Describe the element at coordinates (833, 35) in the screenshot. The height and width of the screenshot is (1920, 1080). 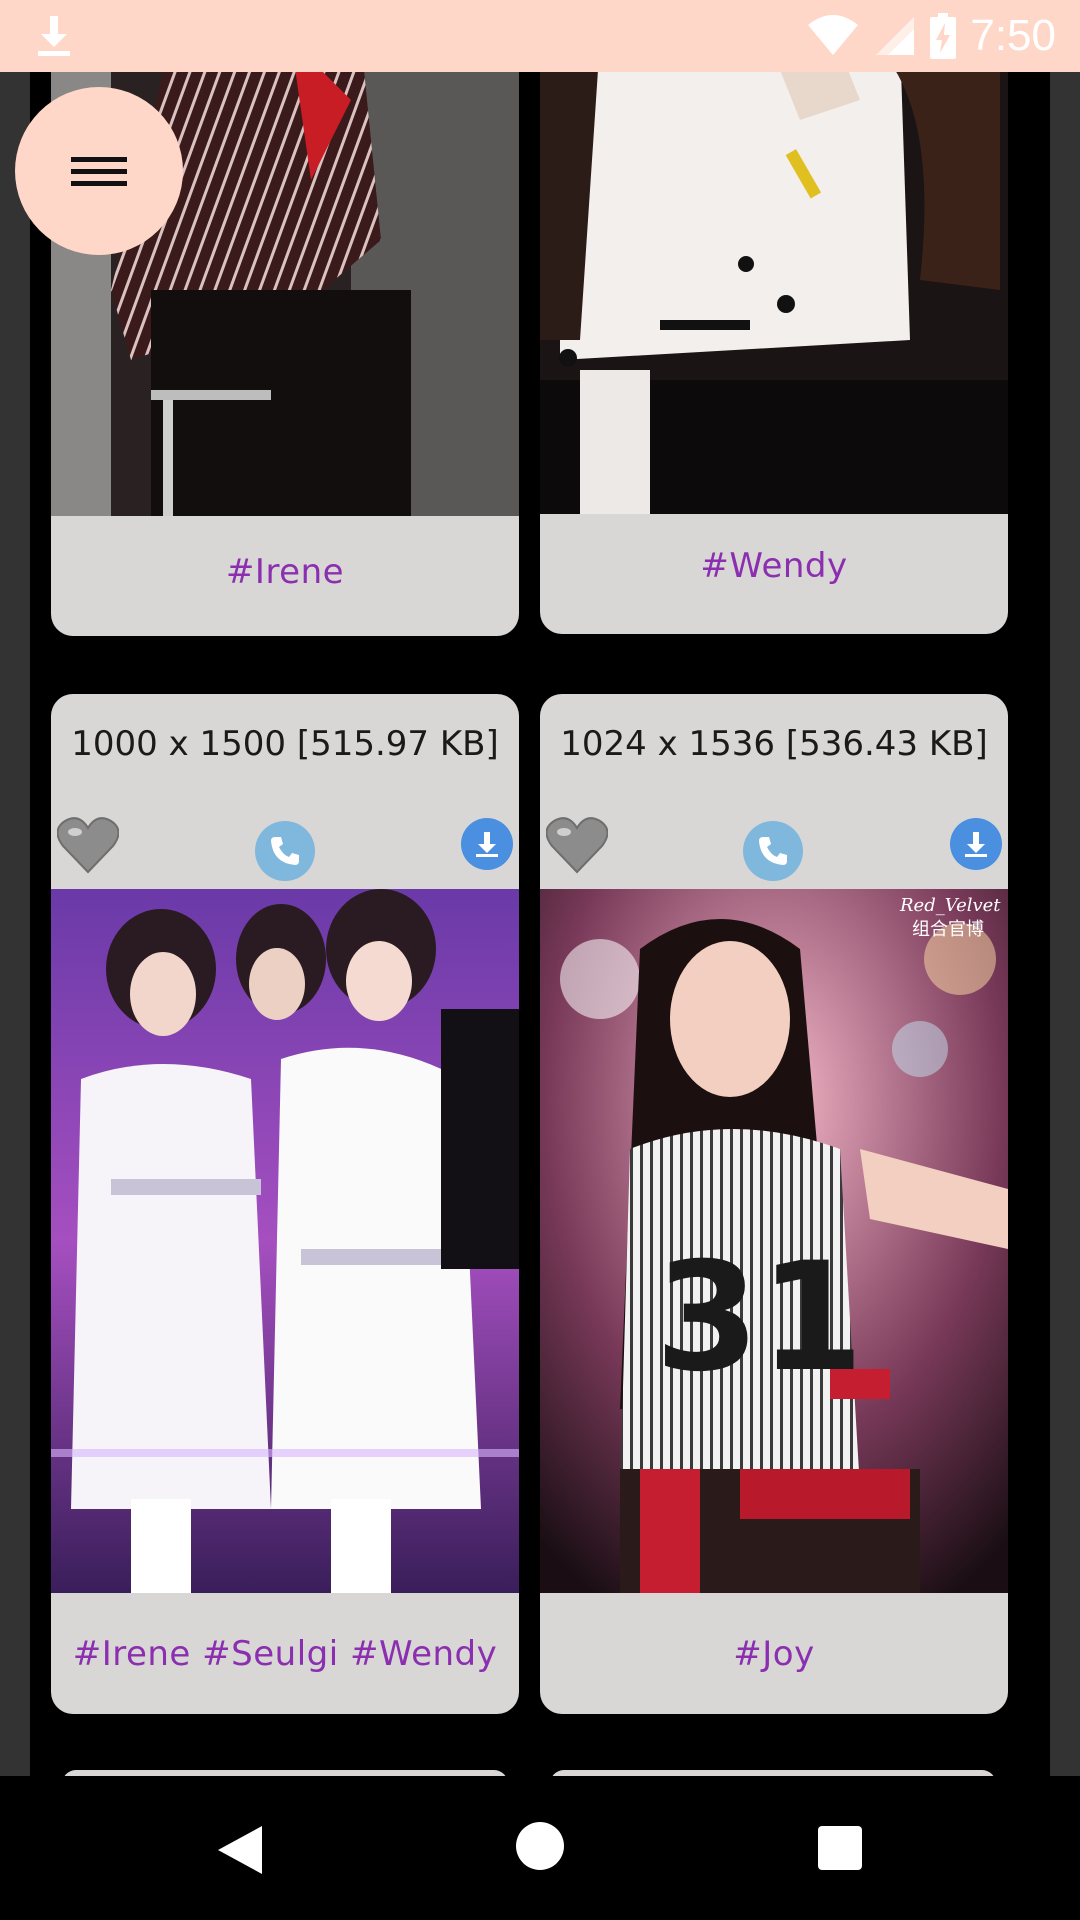
I see `wifi-icon` at that location.